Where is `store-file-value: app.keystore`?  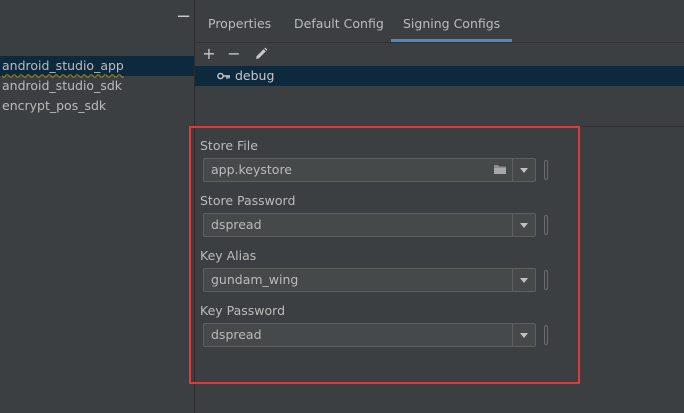 store-file-value: app.keystore is located at coordinates (251, 169).